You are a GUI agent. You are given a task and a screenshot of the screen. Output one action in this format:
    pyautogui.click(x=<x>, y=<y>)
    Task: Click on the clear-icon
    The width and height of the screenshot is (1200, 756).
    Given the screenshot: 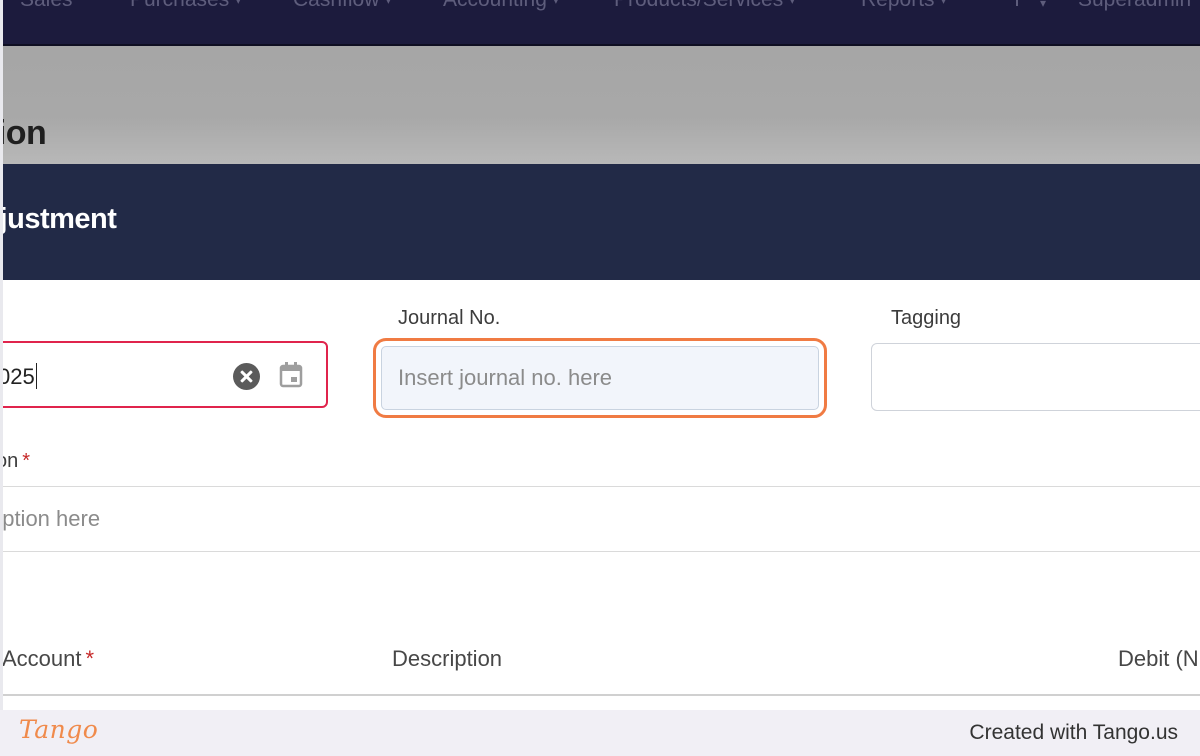 What is the action you would take?
    pyautogui.click(x=246, y=376)
    